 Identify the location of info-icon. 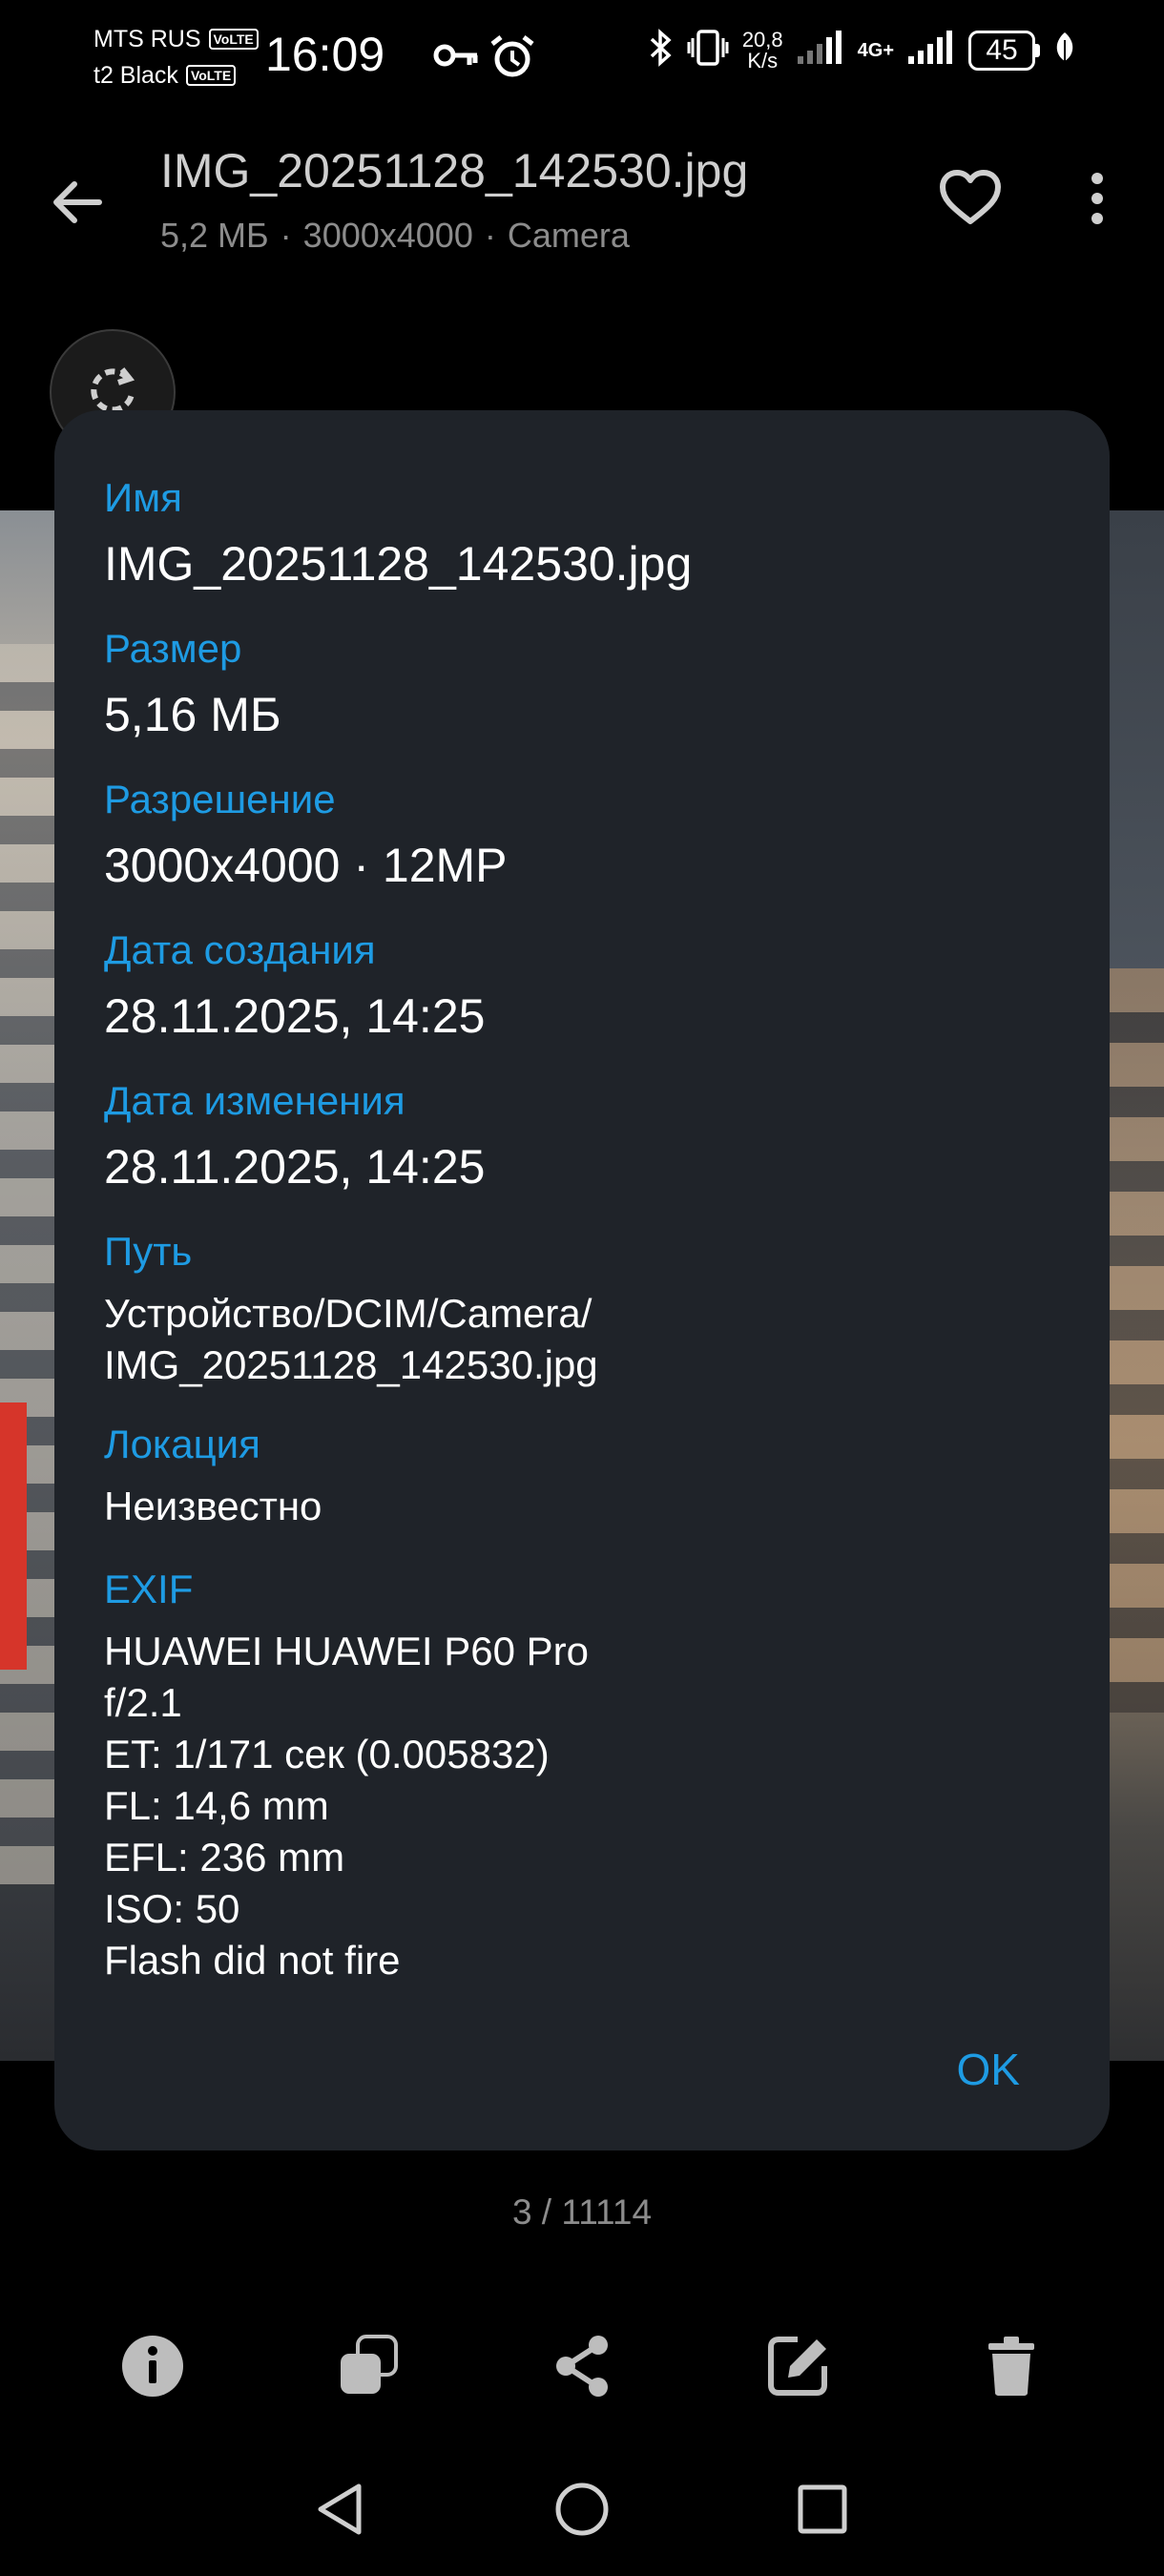
(153, 2366).